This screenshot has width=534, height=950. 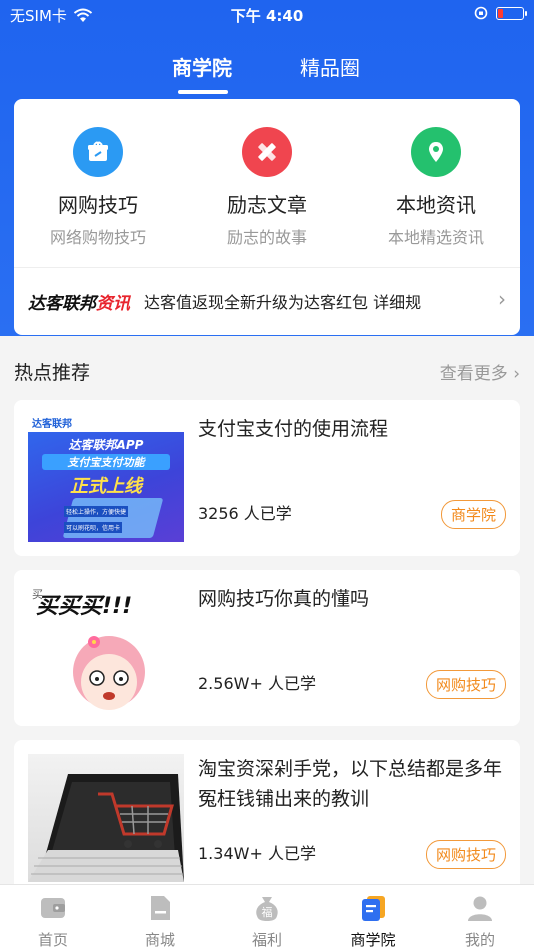 What do you see at coordinates (266, 237) in the screenshot?
I see `category-subtitle: 励志的故事` at bounding box center [266, 237].